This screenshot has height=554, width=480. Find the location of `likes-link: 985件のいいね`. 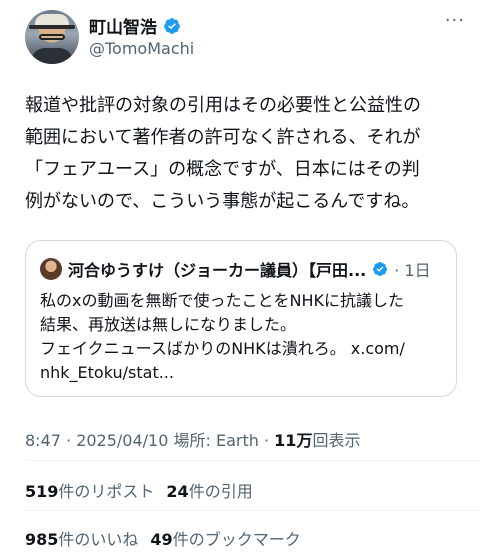

likes-link: 985件のいいね is located at coordinates (81, 538).